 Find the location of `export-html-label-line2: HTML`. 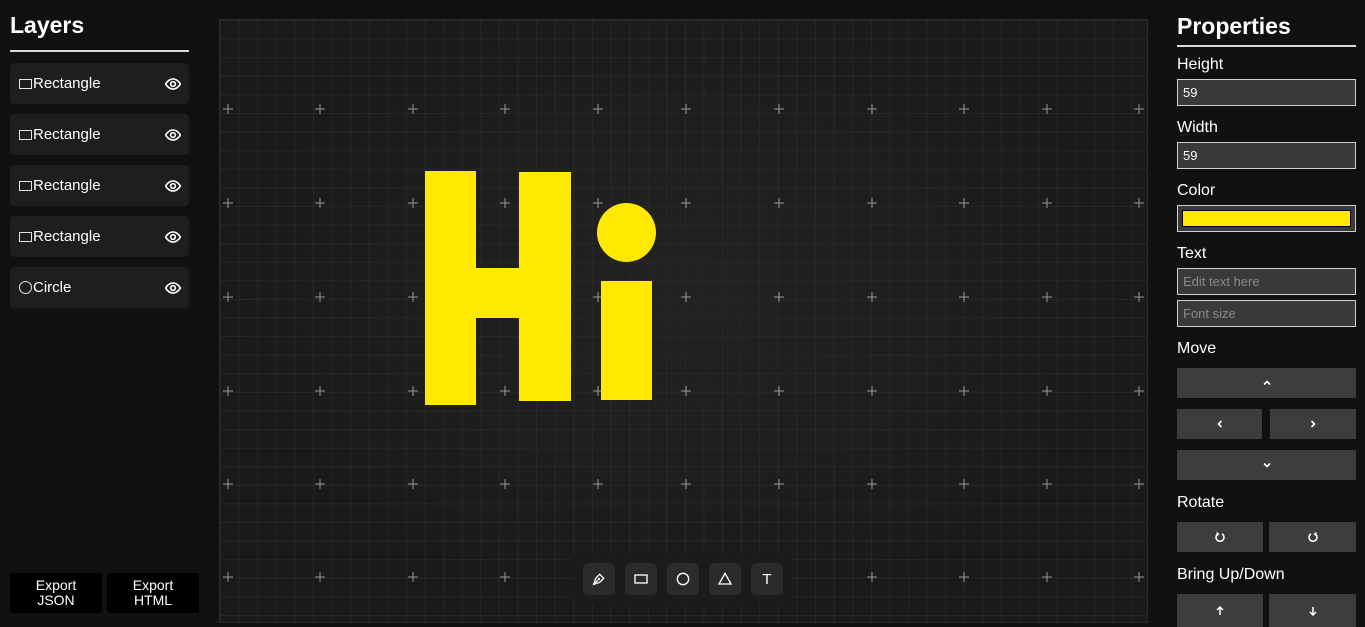

export-html-label-line2: HTML is located at coordinates (153, 600).